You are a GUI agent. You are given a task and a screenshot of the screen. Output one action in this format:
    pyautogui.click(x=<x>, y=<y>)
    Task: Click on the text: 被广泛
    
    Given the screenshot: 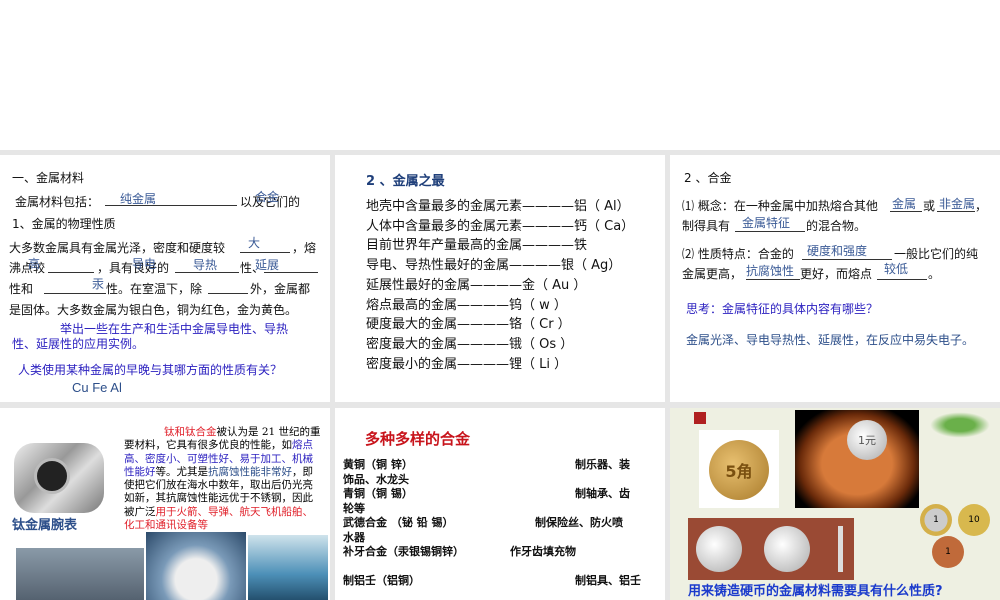 What is the action you would take?
    pyautogui.click(x=140, y=511)
    